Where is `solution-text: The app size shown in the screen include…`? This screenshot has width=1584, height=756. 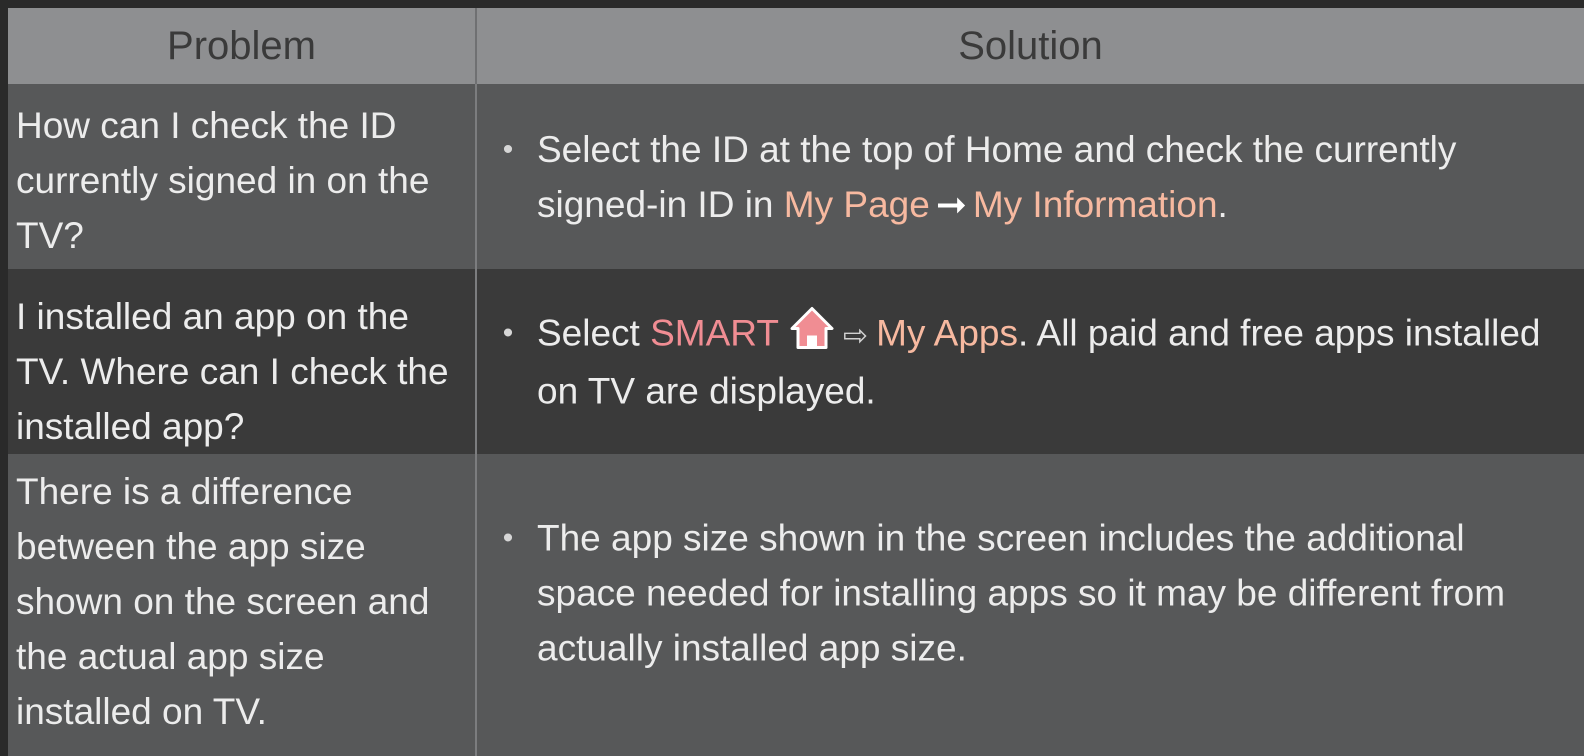
solution-text: The app size shown in the screen include… is located at coordinates (1021, 593).